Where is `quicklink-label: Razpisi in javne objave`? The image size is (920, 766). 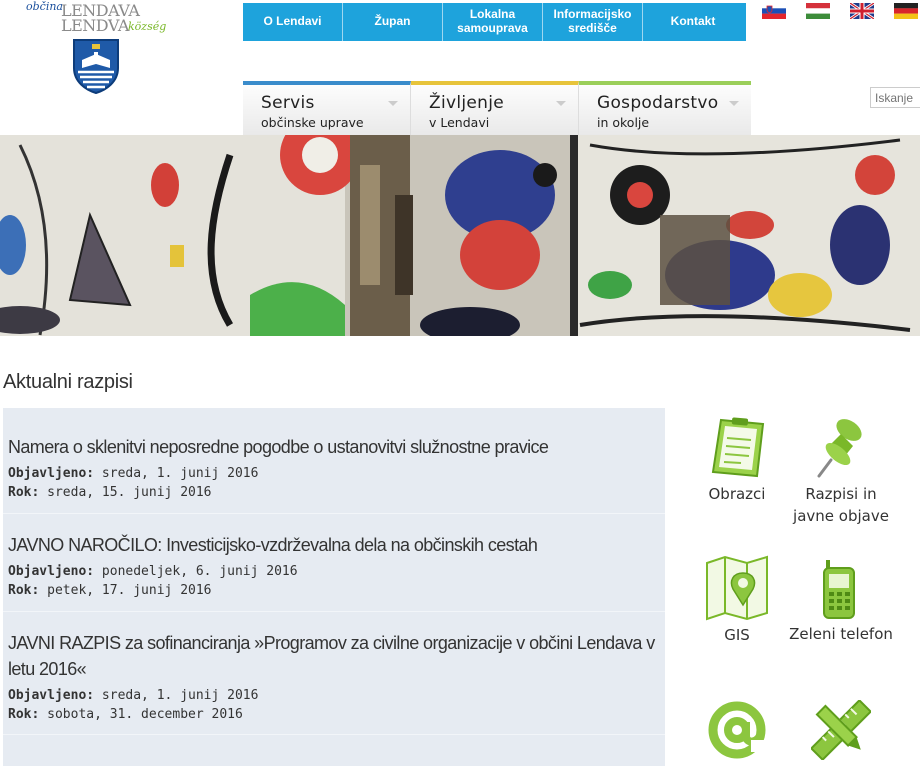 quicklink-label: Razpisi in javne objave is located at coordinates (841, 505).